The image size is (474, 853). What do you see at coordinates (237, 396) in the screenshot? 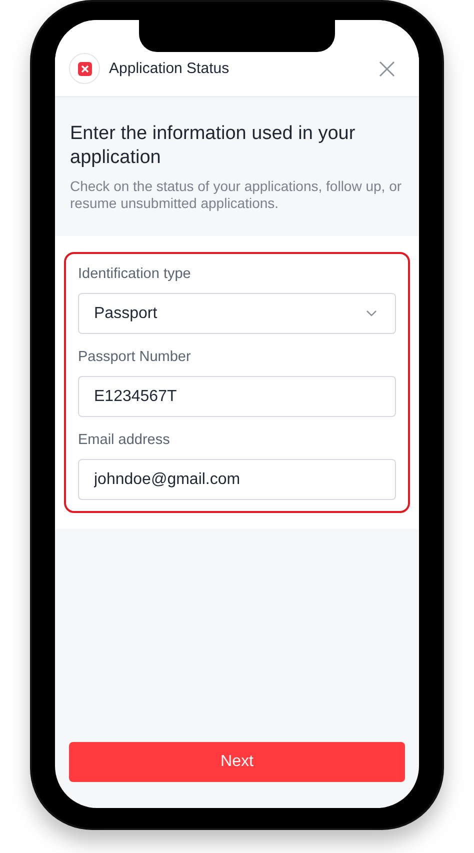
I see `input-field: E1234567T` at bounding box center [237, 396].